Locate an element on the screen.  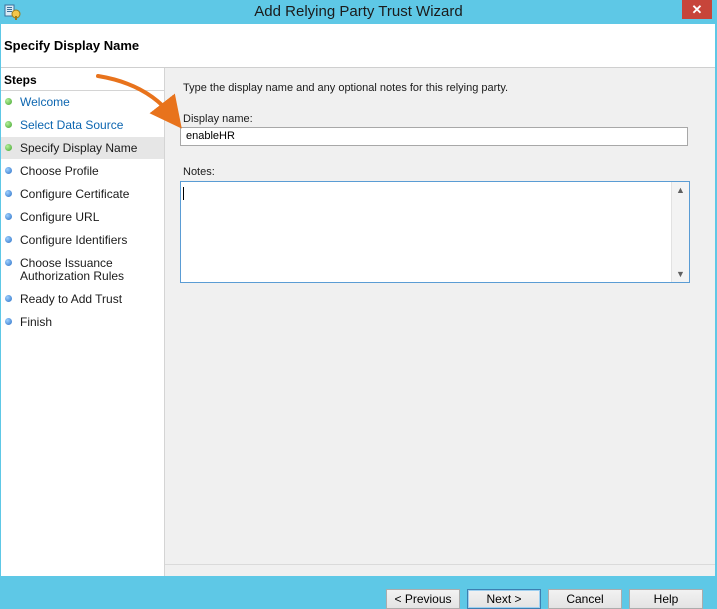
step-ready-to-add-trust: Ready to Add Trust is located at coordinates (82, 299).